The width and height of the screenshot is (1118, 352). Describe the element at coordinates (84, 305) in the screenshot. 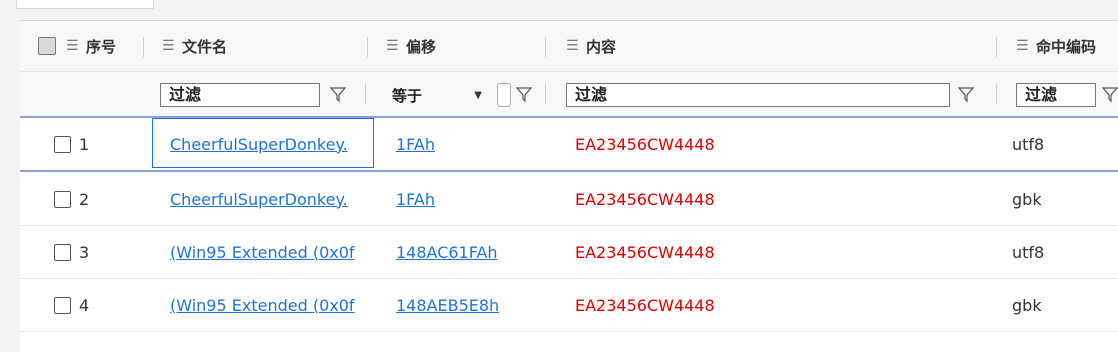

I see `seq-value: 4` at that location.